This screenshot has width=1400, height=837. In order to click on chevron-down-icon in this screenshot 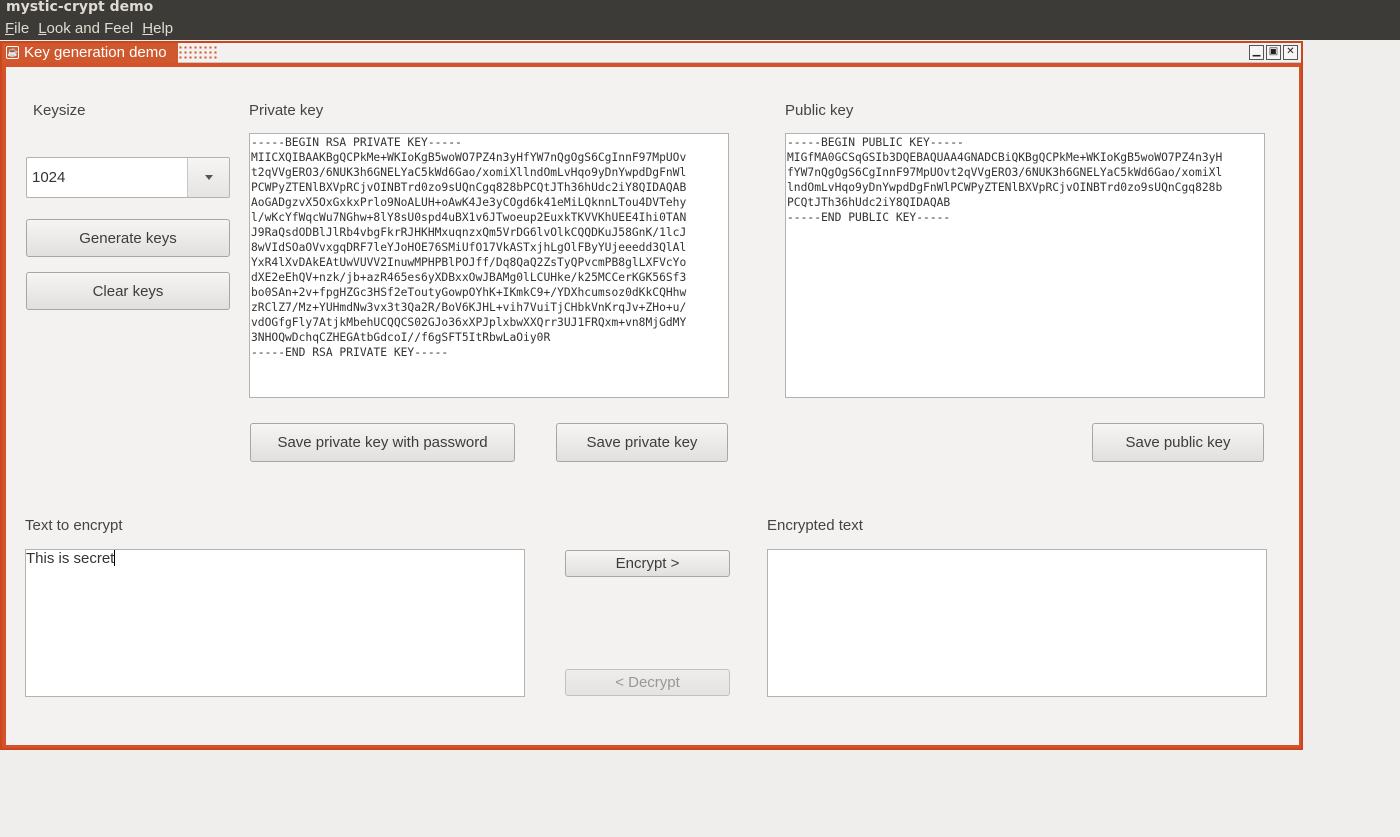, I will do `click(209, 177)`.